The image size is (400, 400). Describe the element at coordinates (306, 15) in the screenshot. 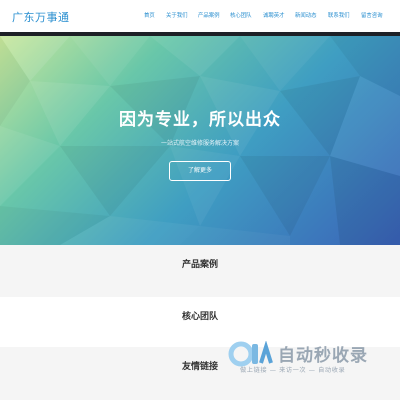

I see `nav-item-news: 新闻动态` at that location.